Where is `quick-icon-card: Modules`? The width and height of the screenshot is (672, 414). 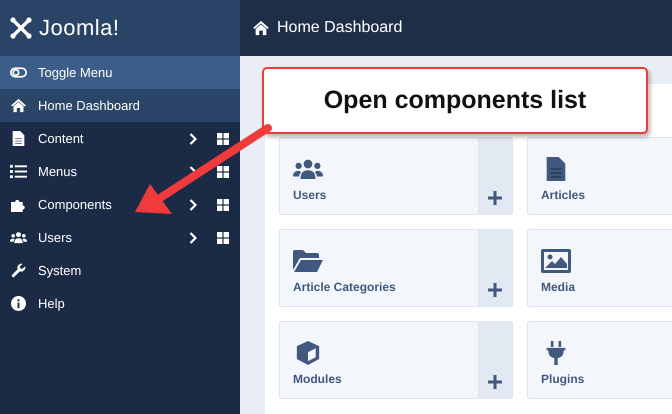 quick-icon-card: Modules is located at coordinates (396, 360).